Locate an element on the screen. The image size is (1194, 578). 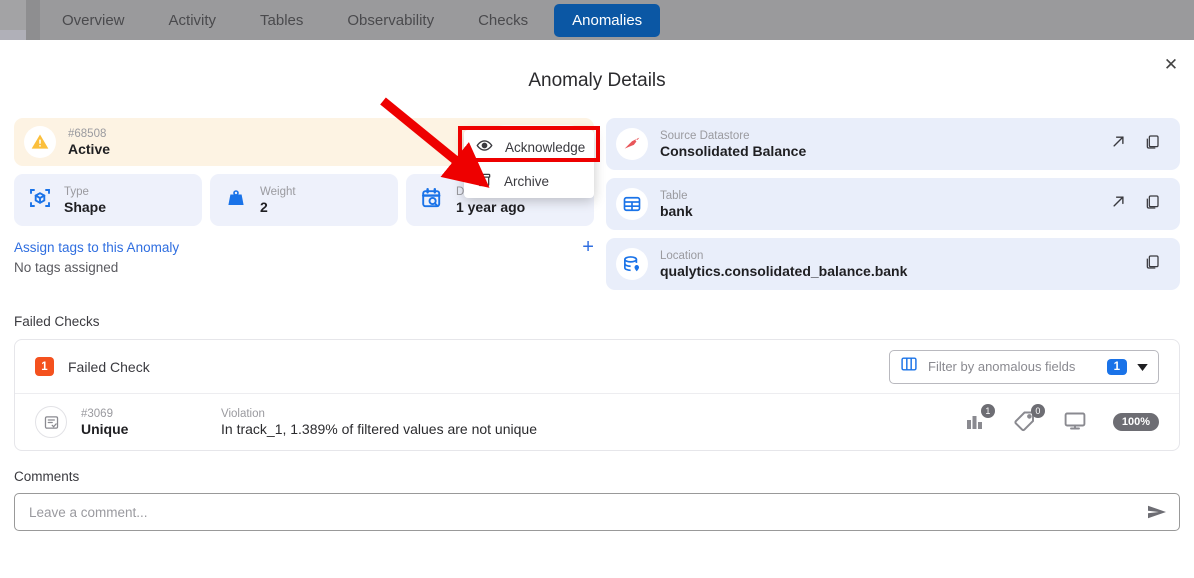
table-grid-icon is located at coordinates (631, 204).